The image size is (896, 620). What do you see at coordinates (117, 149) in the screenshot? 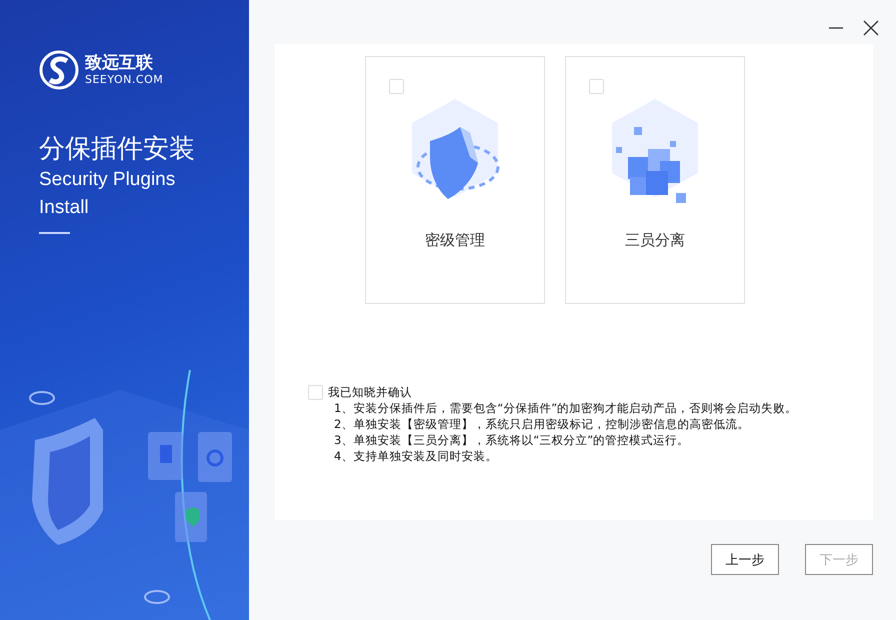
I see `page-title: 分保插件安装` at bounding box center [117, 149].